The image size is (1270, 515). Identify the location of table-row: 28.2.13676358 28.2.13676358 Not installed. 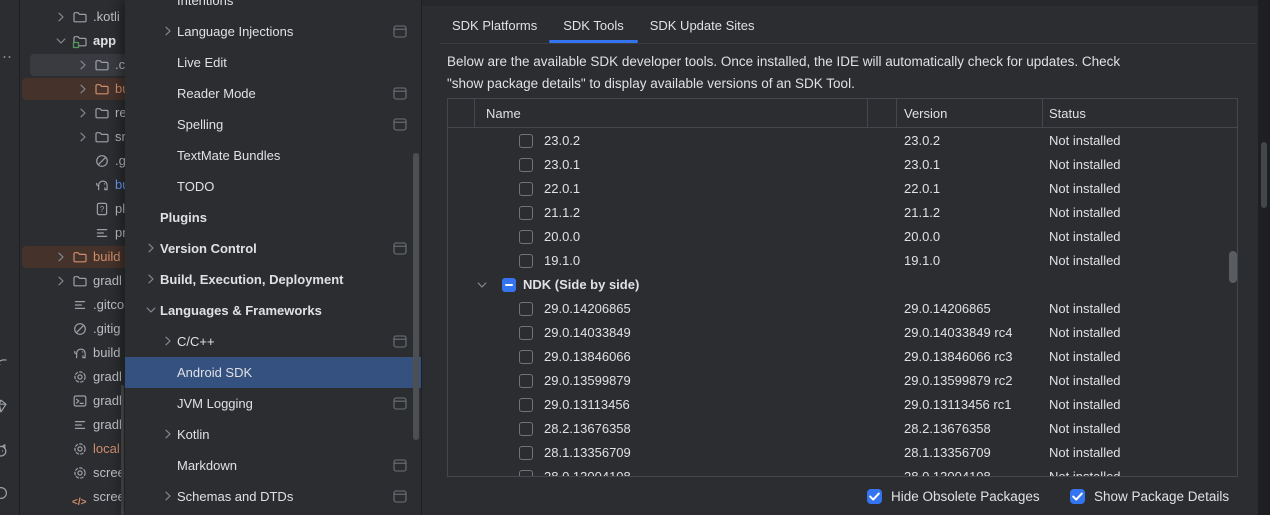
(842, 429).